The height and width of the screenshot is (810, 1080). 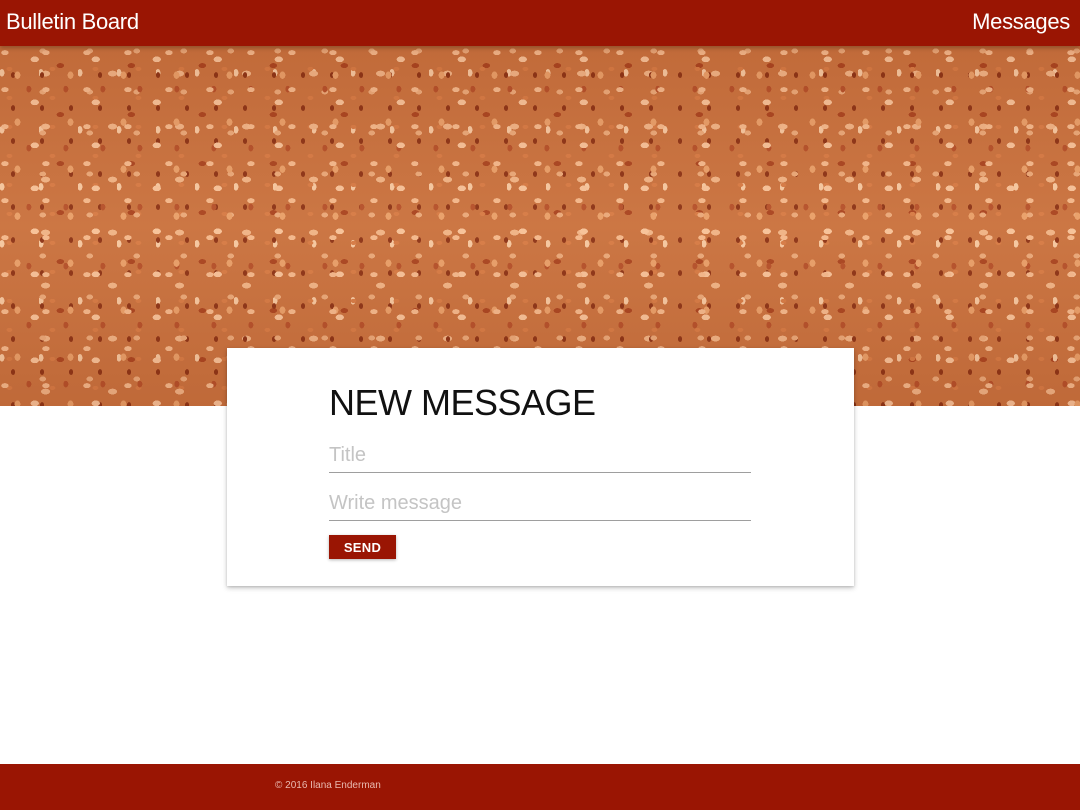 I want to click on top-navbar: Bulletin Board Messages, so click(x=540, y=23).